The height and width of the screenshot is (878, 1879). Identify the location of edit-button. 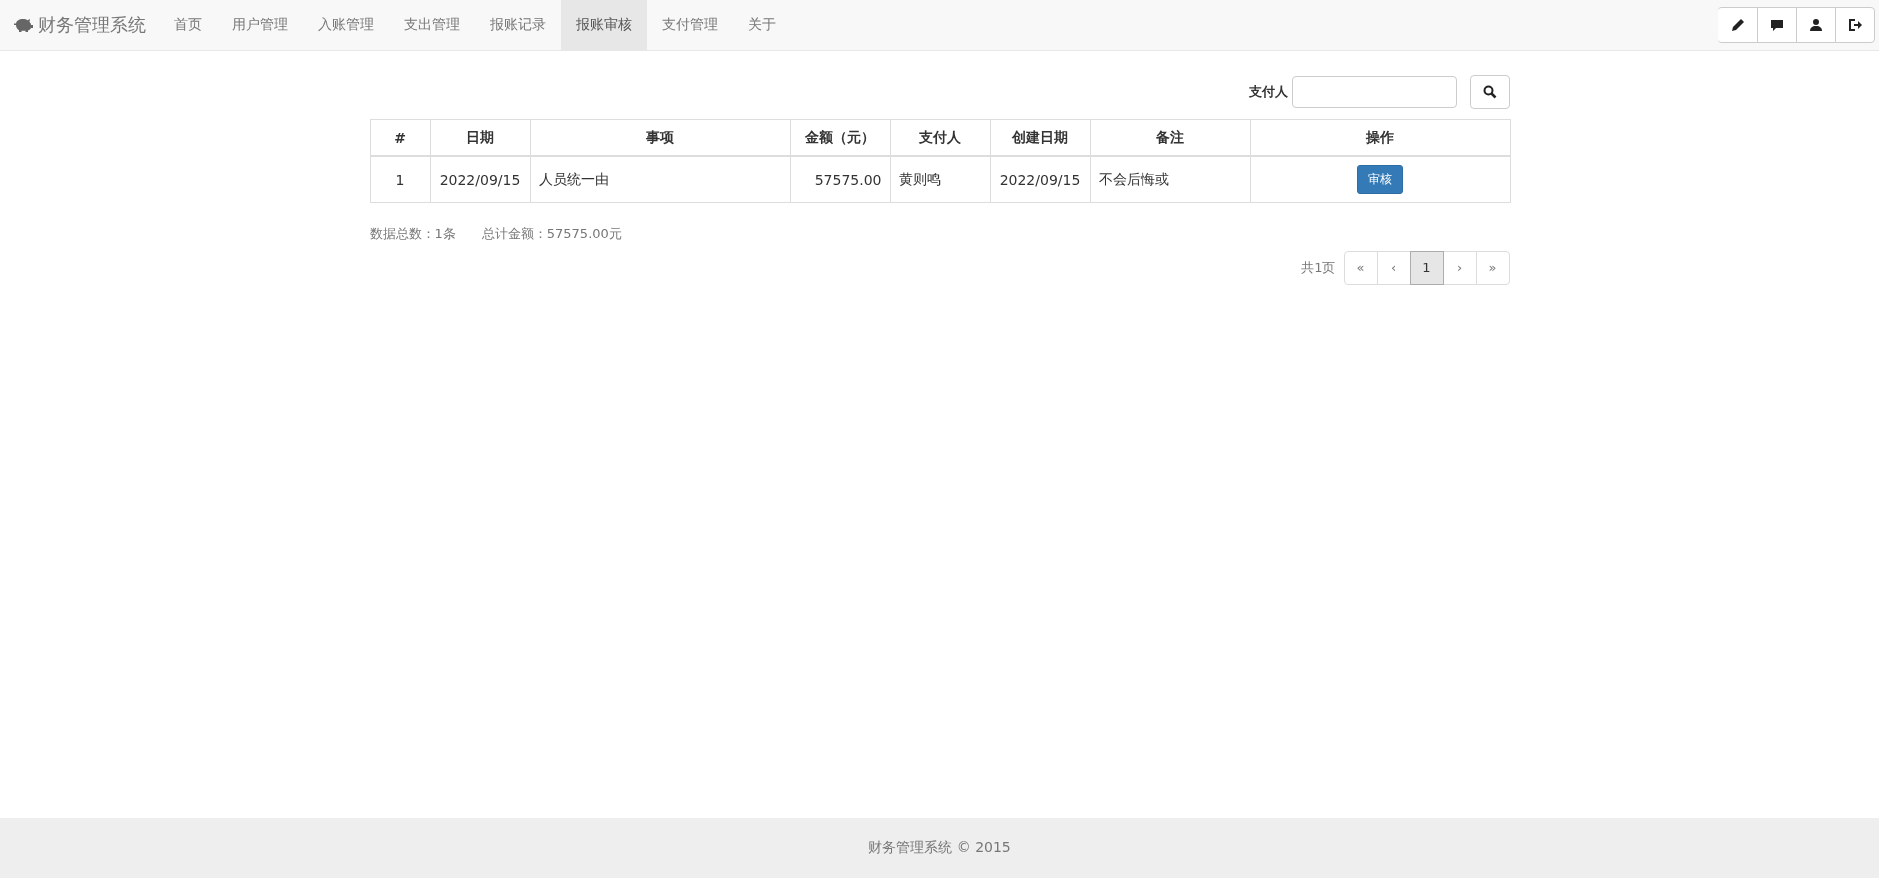
(1738, 25).